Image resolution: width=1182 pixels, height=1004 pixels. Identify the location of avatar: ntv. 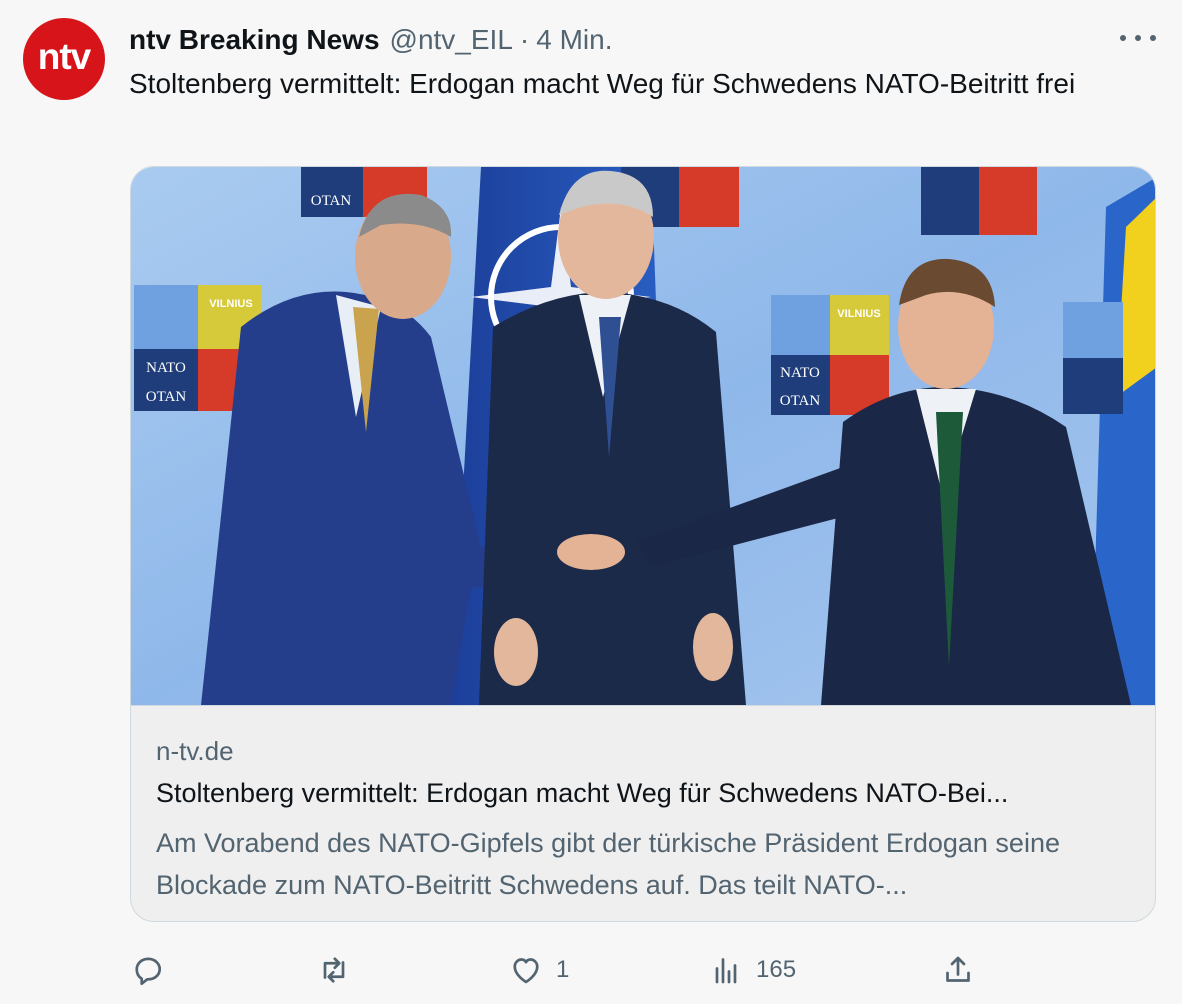
(64, 59).